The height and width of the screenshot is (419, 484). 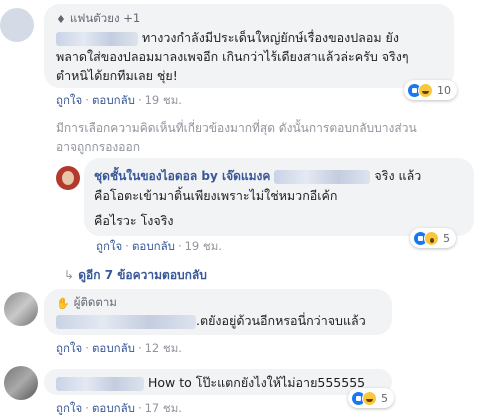 What do you see at coordinates (163, 408) in the screenshot?
I see `timestamp: 17 ชม.` at bounding box center [163, 408].